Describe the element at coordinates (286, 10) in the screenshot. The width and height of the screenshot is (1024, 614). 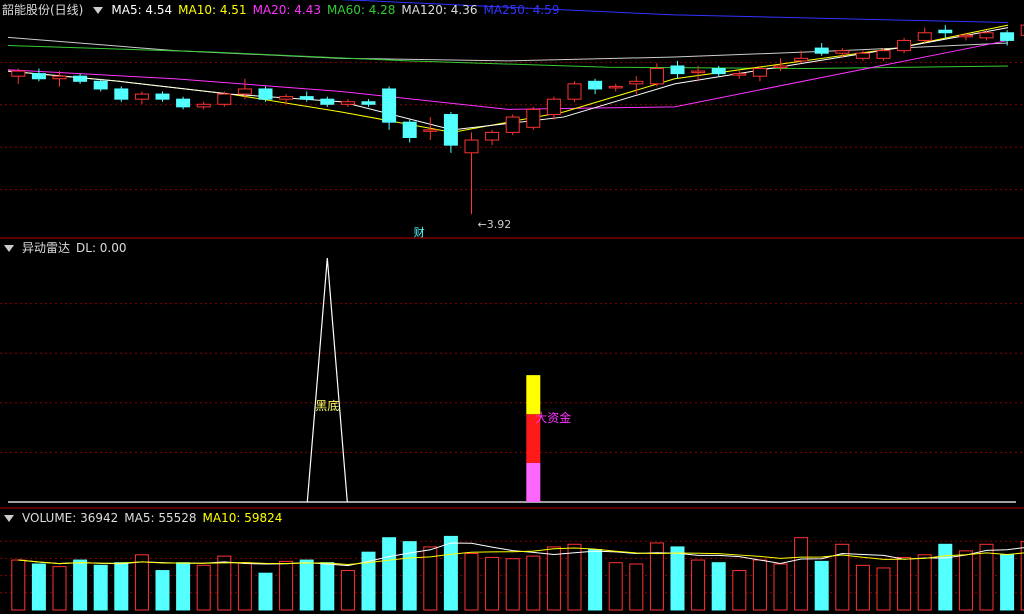
I see `ma20-label: MA20: 4.43` at that location.